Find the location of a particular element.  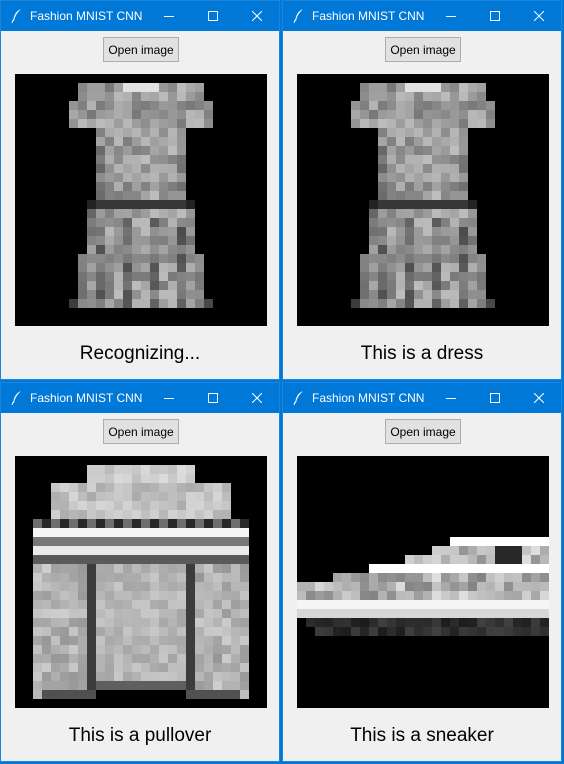

garment-image-sneaker is located at coordinates (423, 582).